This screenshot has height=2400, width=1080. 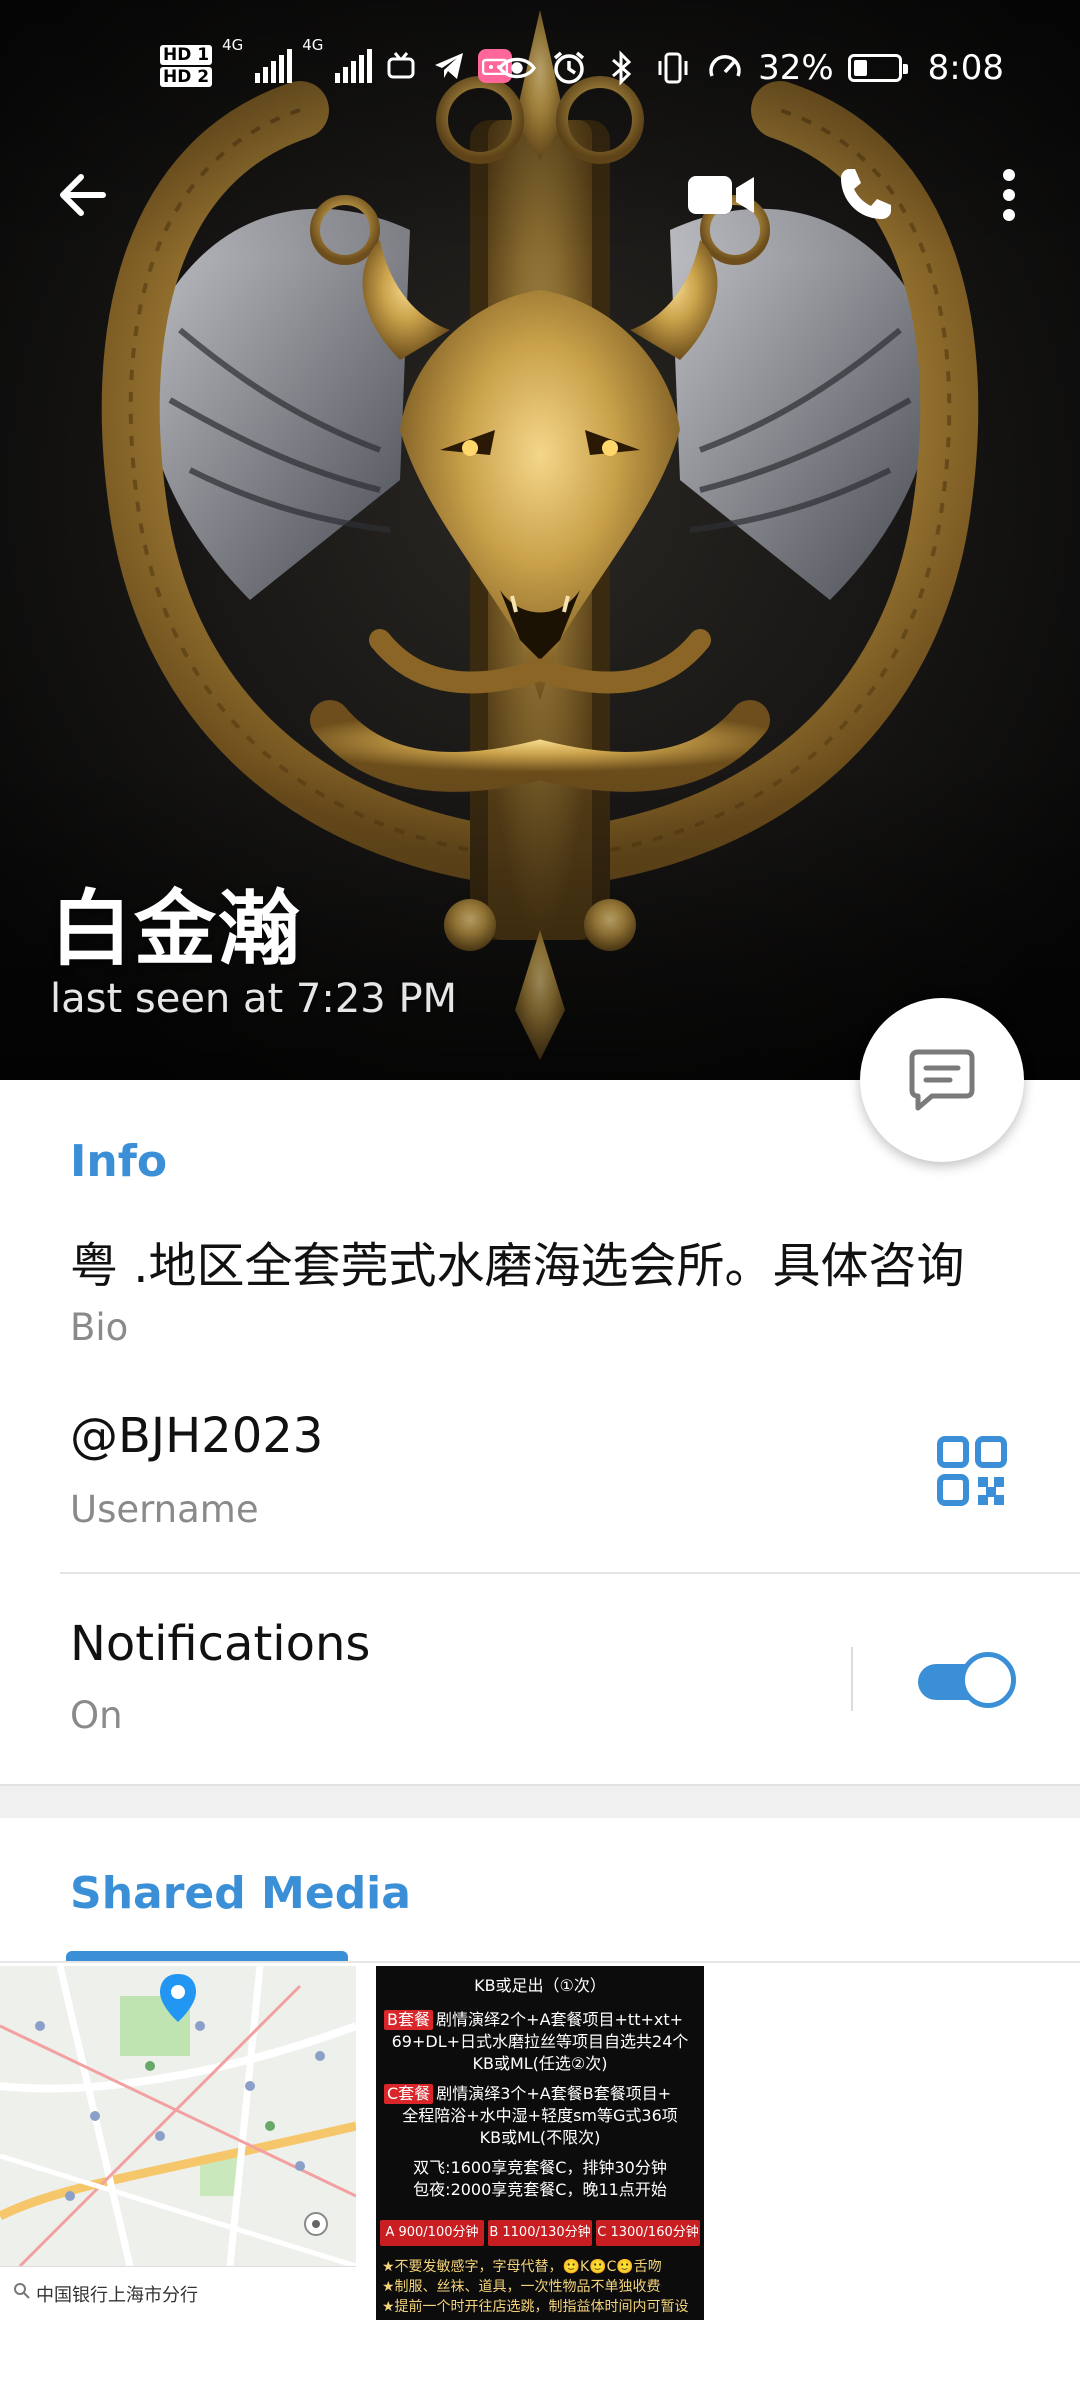 What do you see at coordinates (521, 2287) in the screenshot?
I see `promo-foot2: ★制服、丝袜、道具，一次性物品不单独收费` at bounding box center [521, 2287].